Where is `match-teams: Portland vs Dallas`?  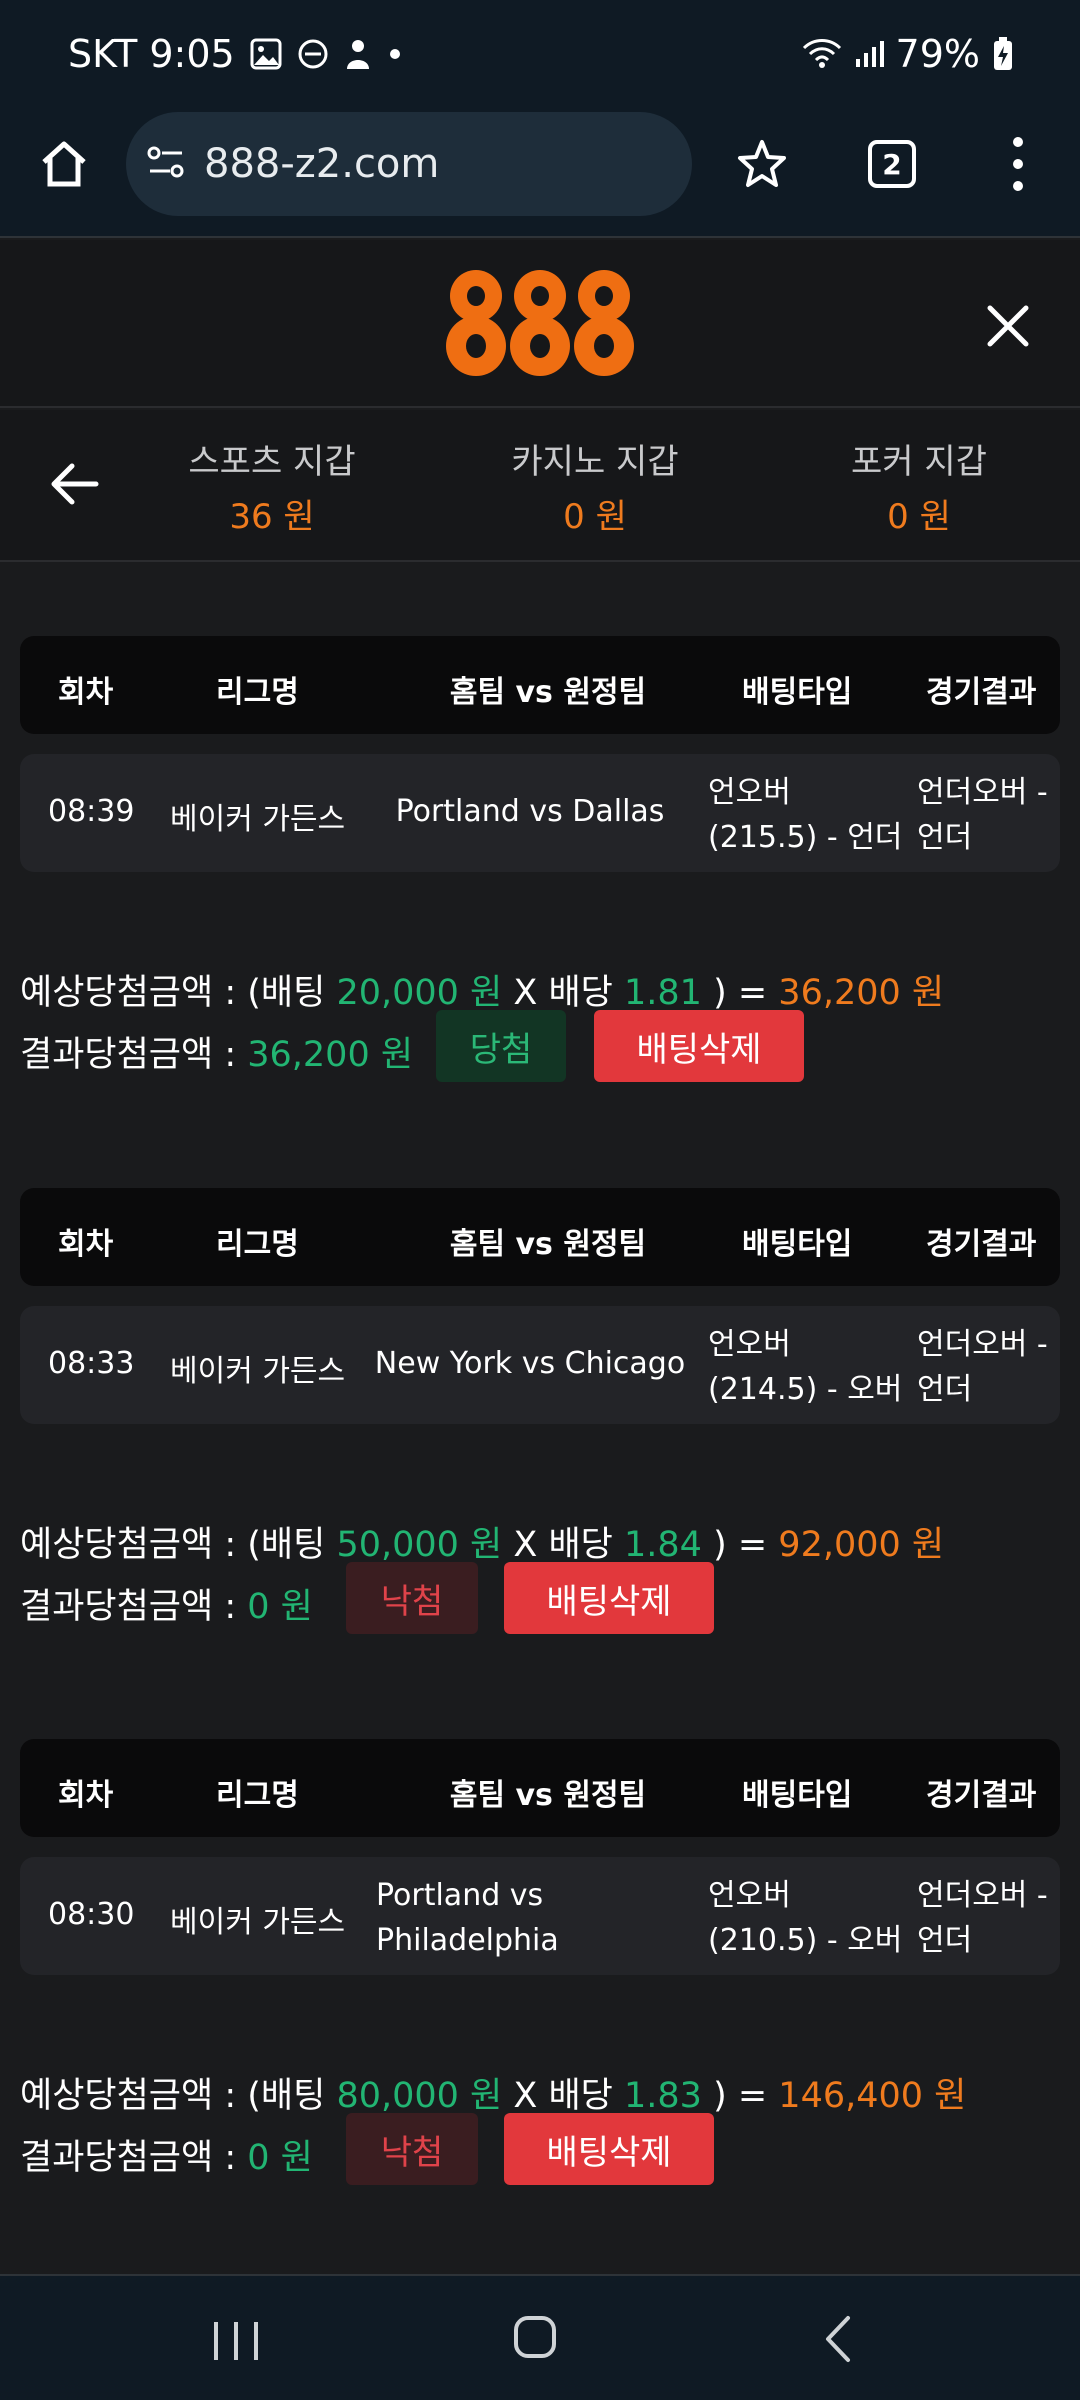
match-teams: Portland vs Dallas is located at coordinates (530, 811).